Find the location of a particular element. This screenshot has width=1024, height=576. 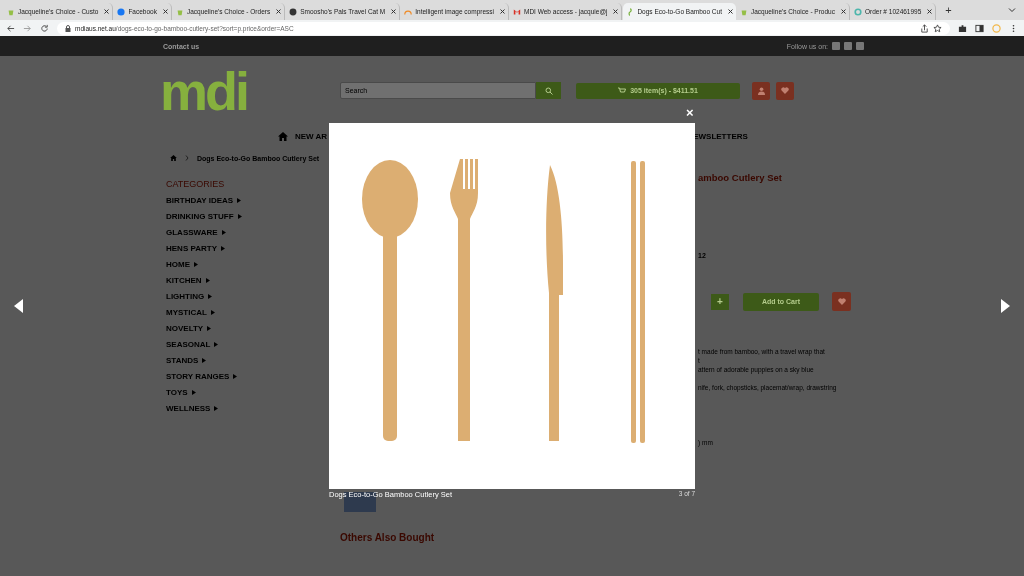

back-icon is located at coordinates (10, 28).